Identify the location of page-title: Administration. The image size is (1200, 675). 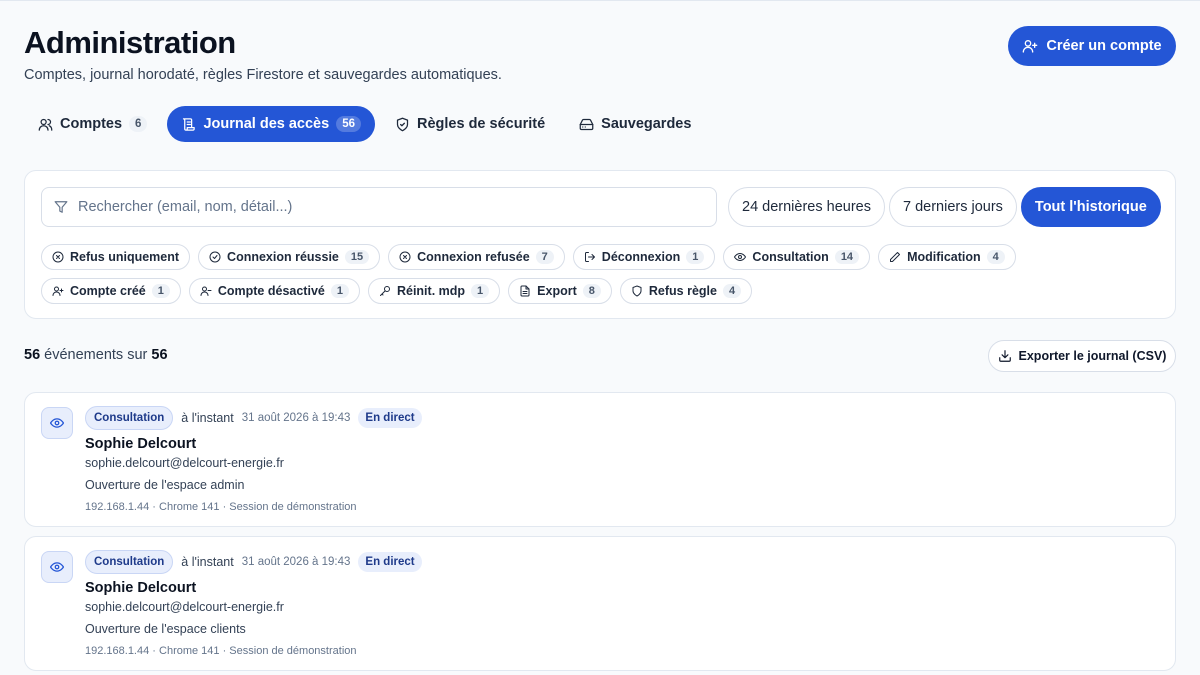
(130, 42).